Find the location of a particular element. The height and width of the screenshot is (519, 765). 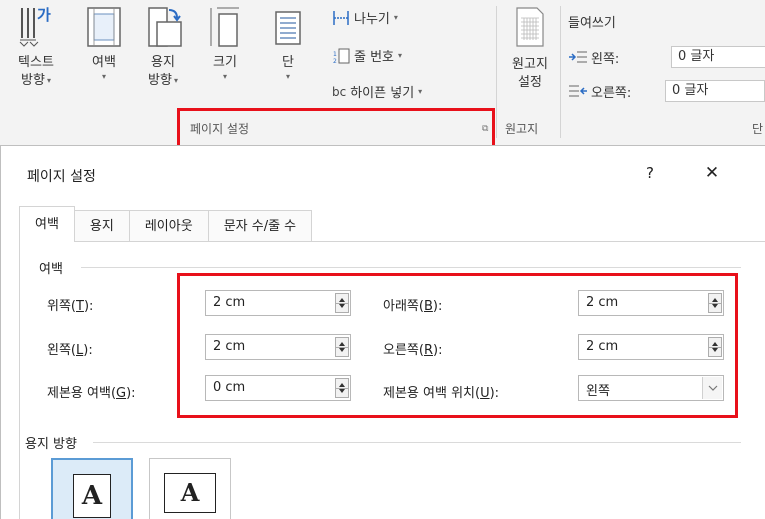

line-numbers-button: 1 2 줄 번호 ▾ is located at coordinates (367, 55).